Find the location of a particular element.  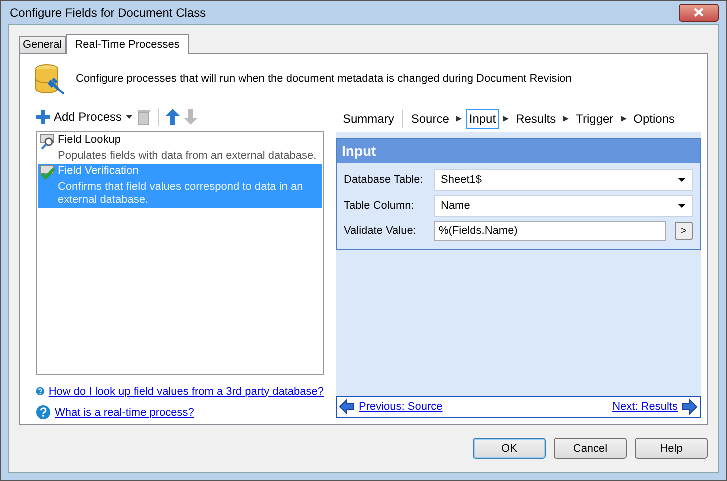

field-label: Table Column: is located at coordinates (380, 206).